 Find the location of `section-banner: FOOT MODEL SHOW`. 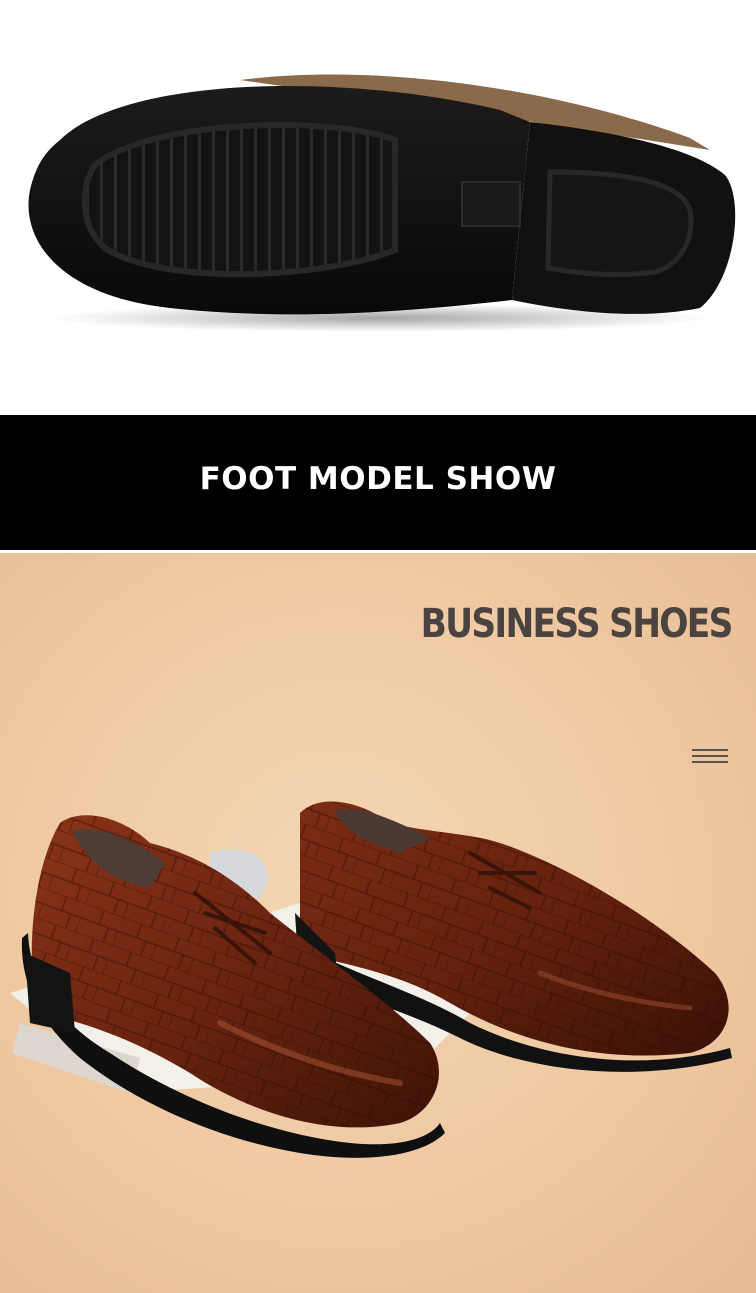

section-banner: FOOT MODEL SHOW is located at coordinates (378, 482).